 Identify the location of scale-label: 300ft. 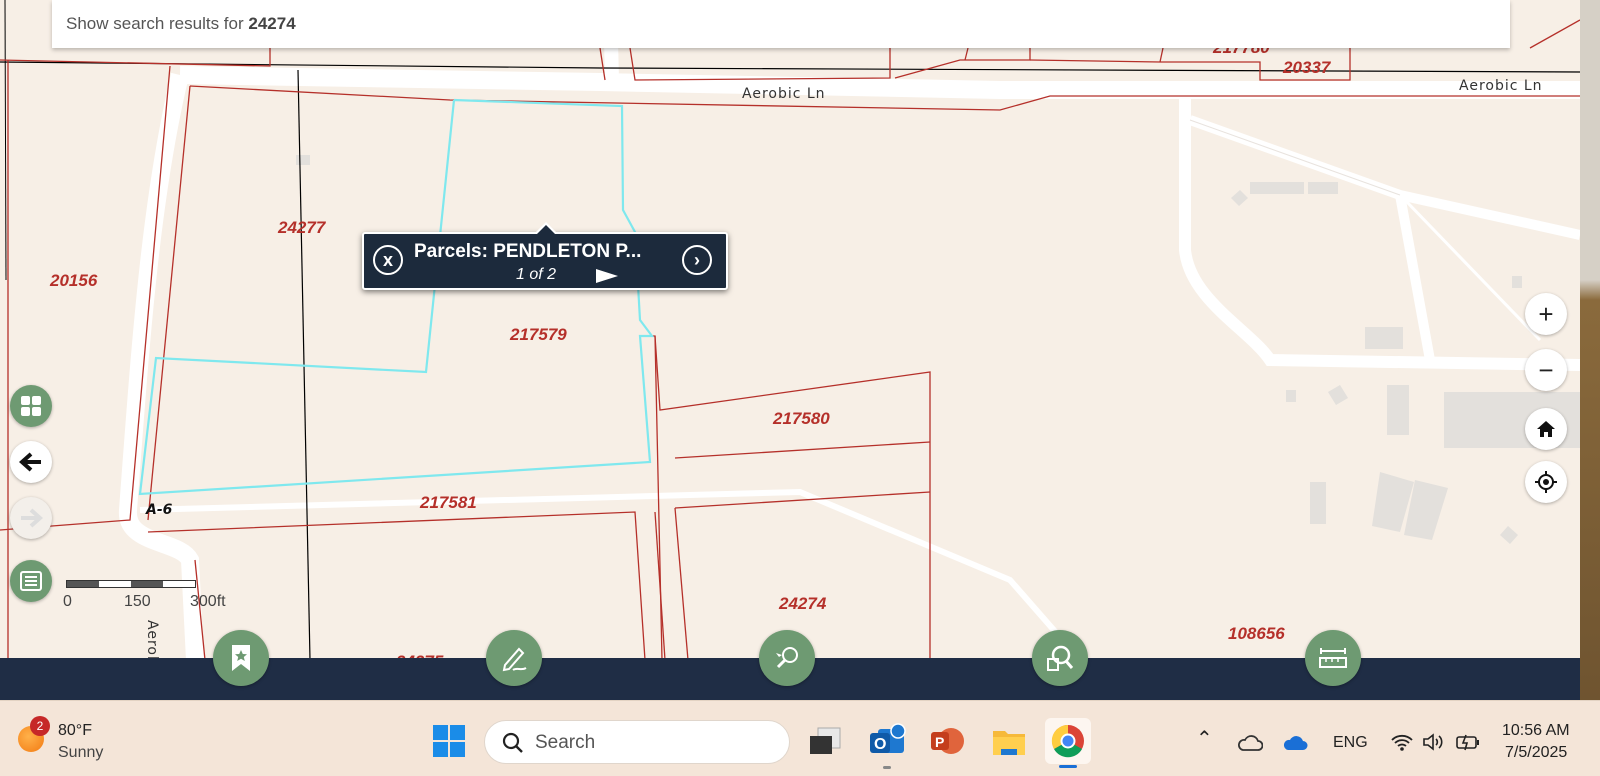
(208, 601).